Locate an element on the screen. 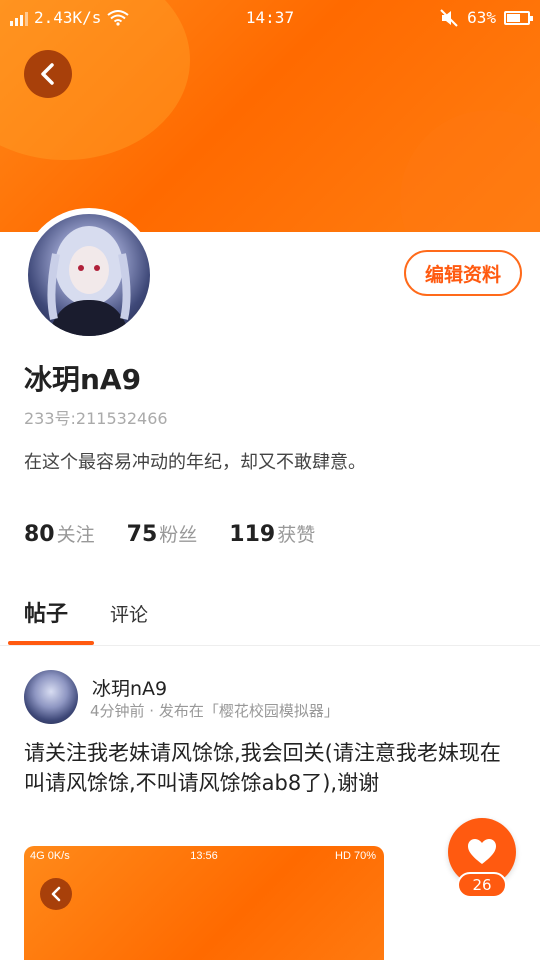 The width and height of the screenshot is (540, 960). heart-icon is located at coordinates (482, 851).